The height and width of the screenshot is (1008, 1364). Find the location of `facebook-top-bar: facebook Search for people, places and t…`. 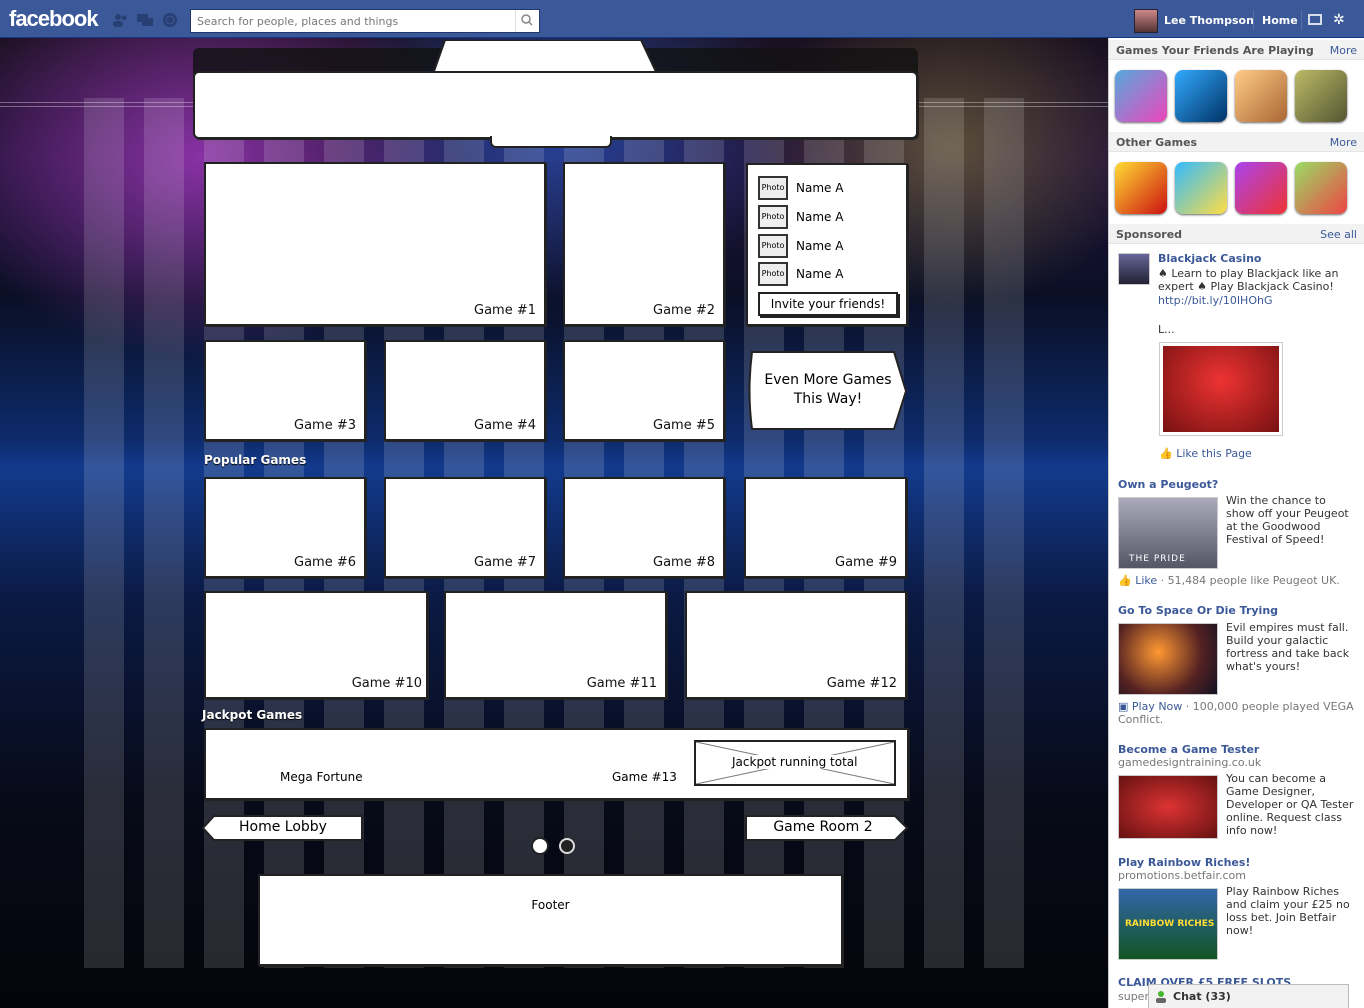

facebook-top-bar: facebook Search for people, places and t… is located at coordinates (682, 19).